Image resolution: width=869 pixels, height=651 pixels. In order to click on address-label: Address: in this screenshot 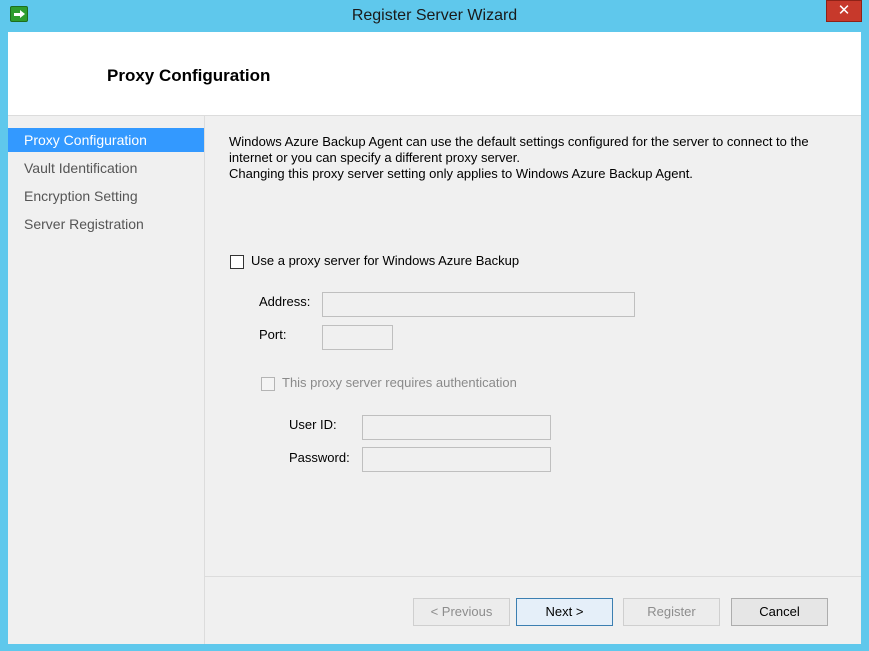, I will do `click(285, 301)`.